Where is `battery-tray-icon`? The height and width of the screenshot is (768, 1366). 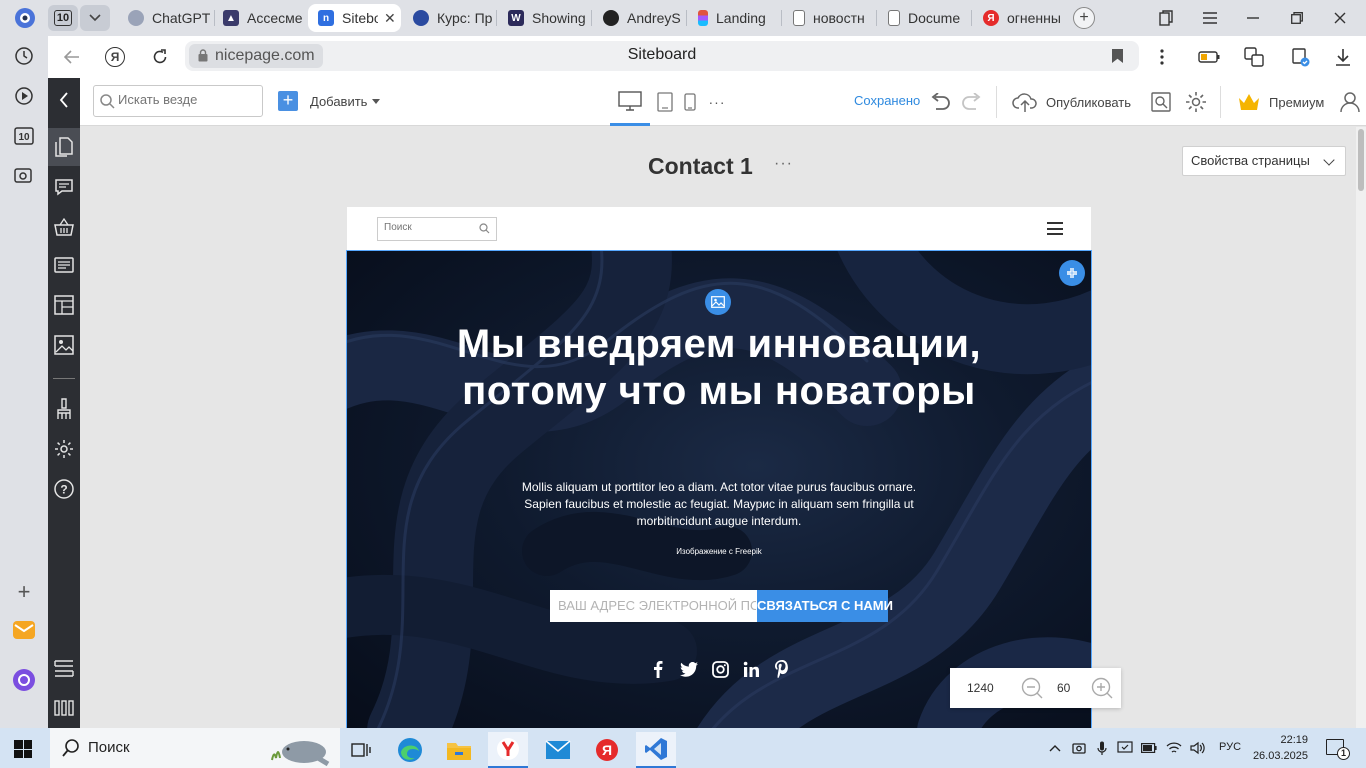 battery-tray-icon is located at coordinates (1149, 748).